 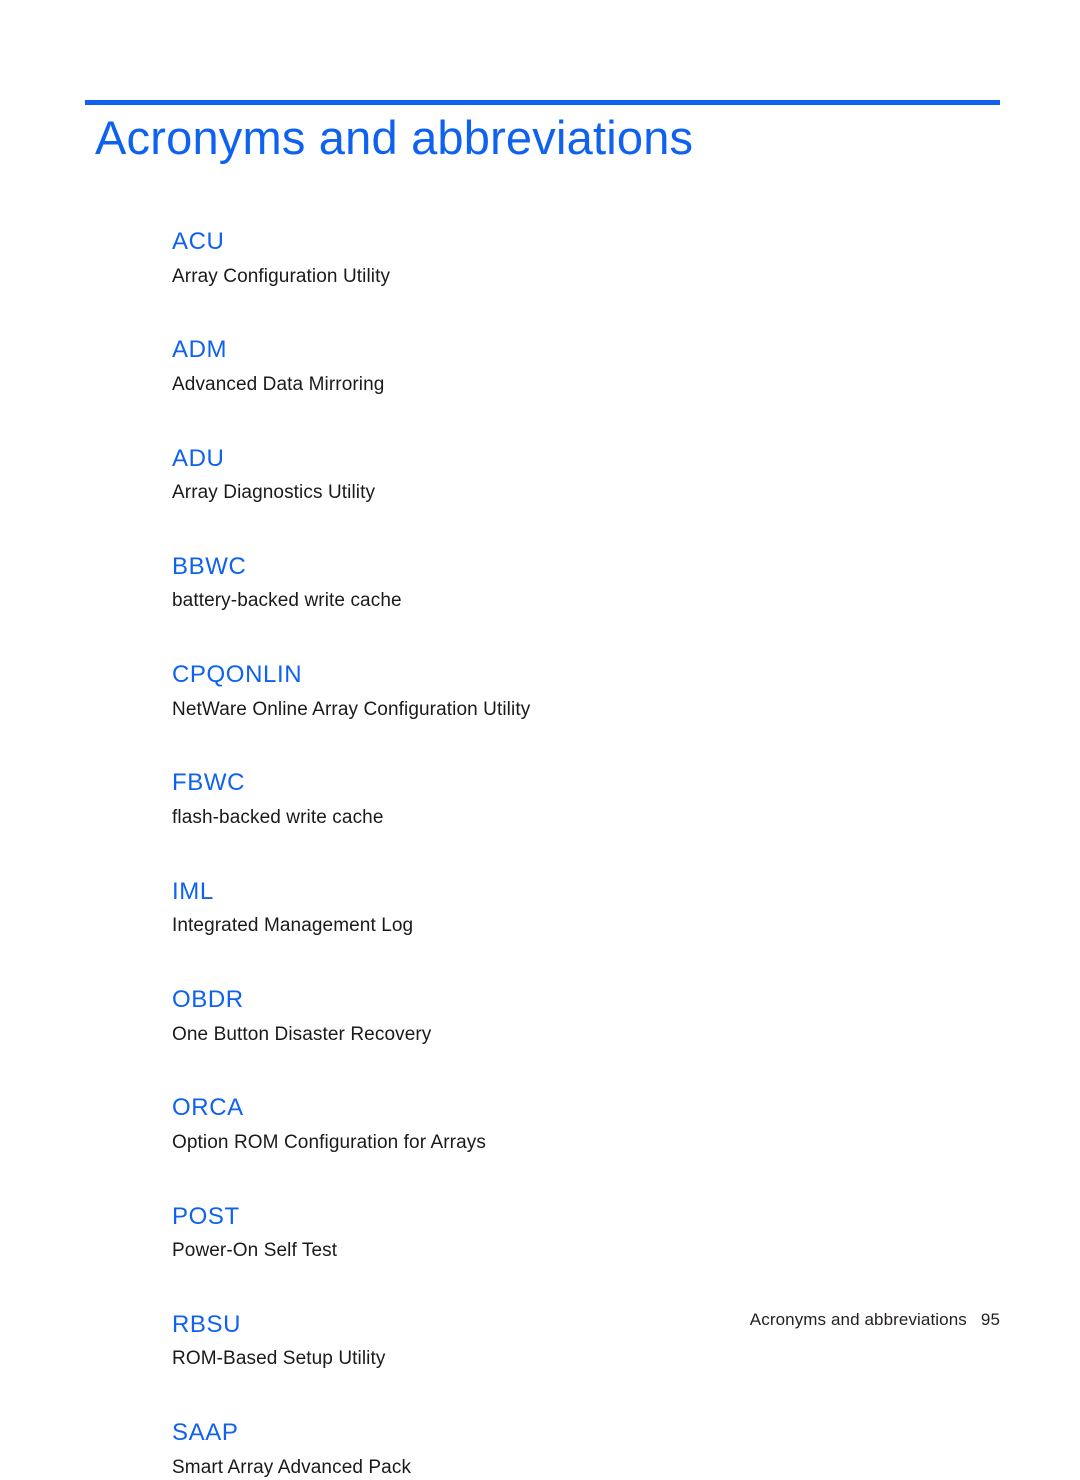 What do you see at coordinates (542, 1320) in the screenshot?
I see `page-footer: Acronyms and abbreviations 95` at bounding box center [542, 1320].